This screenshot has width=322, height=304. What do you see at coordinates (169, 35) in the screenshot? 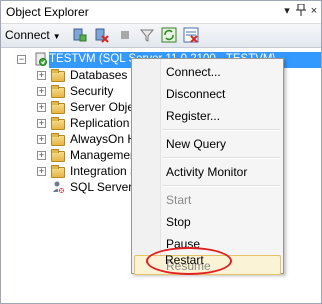
I see `refresh-icon` at bounding box center [169, 35].